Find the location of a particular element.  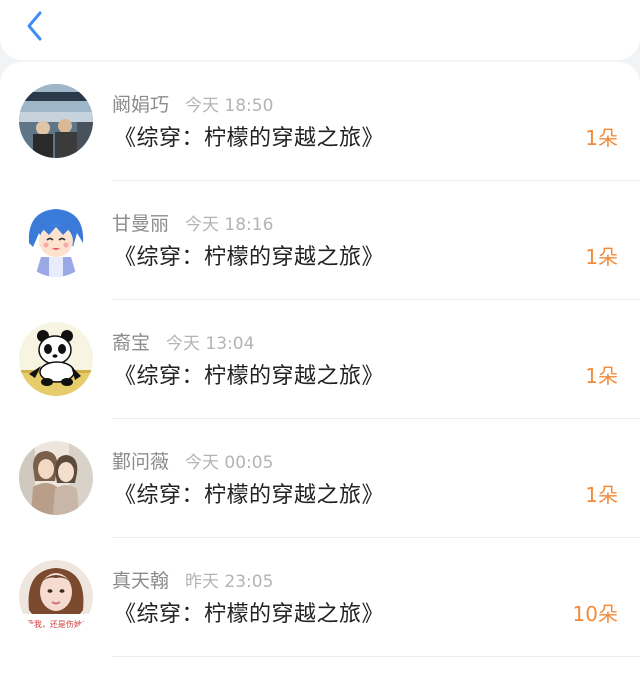

user-name: 鄞问薇 is located at coordinates (141, 461).